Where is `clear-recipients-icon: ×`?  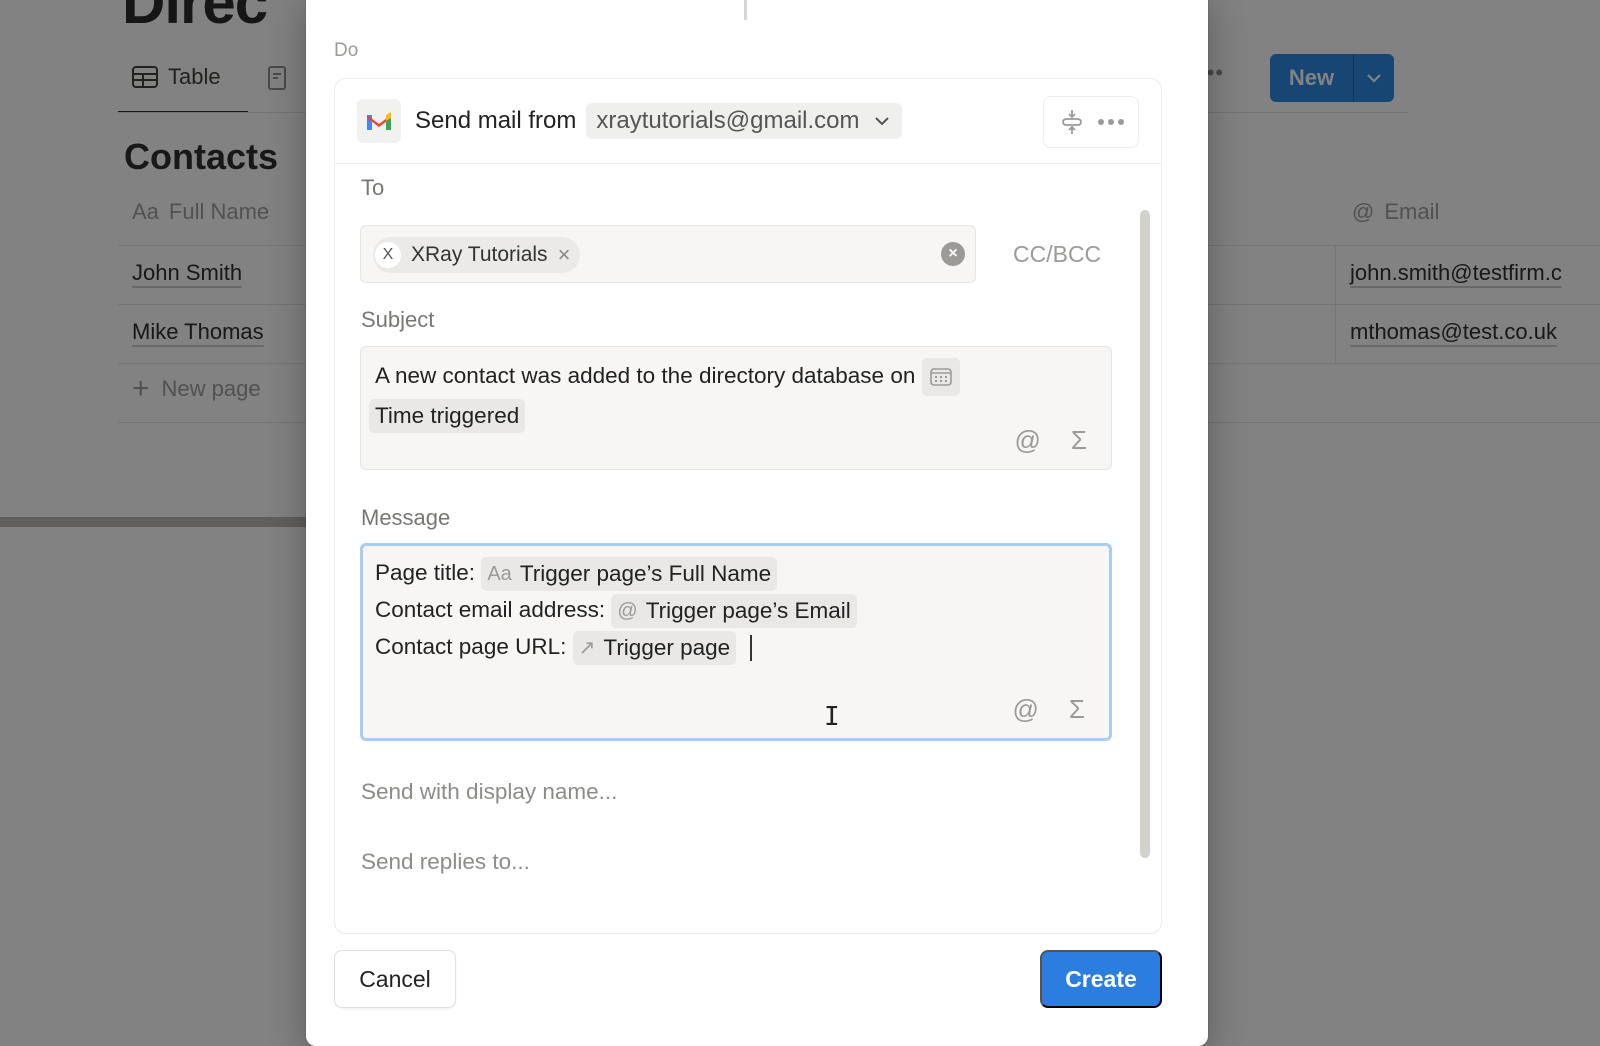
clear-recipients-icon: × is located at coordinates (953, 254).